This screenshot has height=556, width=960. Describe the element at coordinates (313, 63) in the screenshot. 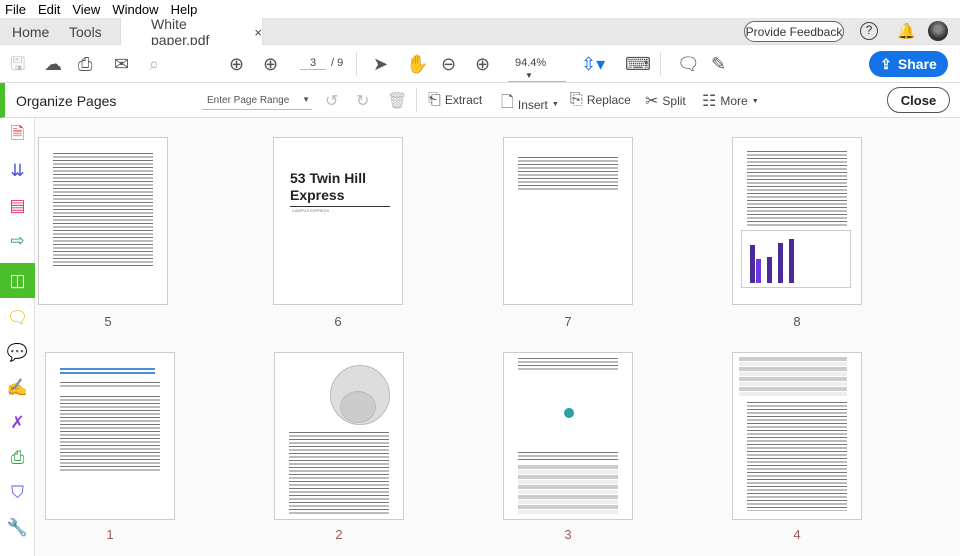

I see `page-number-input: 3` at that location.